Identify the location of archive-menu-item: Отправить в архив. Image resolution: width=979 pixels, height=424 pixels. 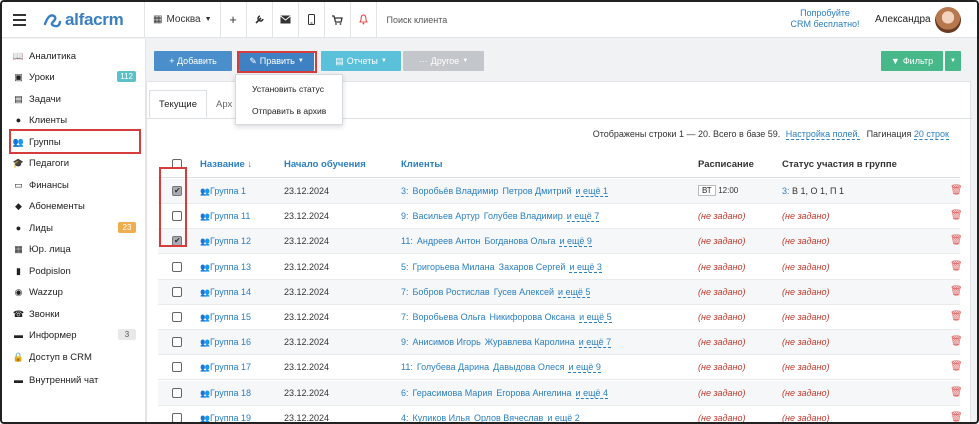
(289, 111).